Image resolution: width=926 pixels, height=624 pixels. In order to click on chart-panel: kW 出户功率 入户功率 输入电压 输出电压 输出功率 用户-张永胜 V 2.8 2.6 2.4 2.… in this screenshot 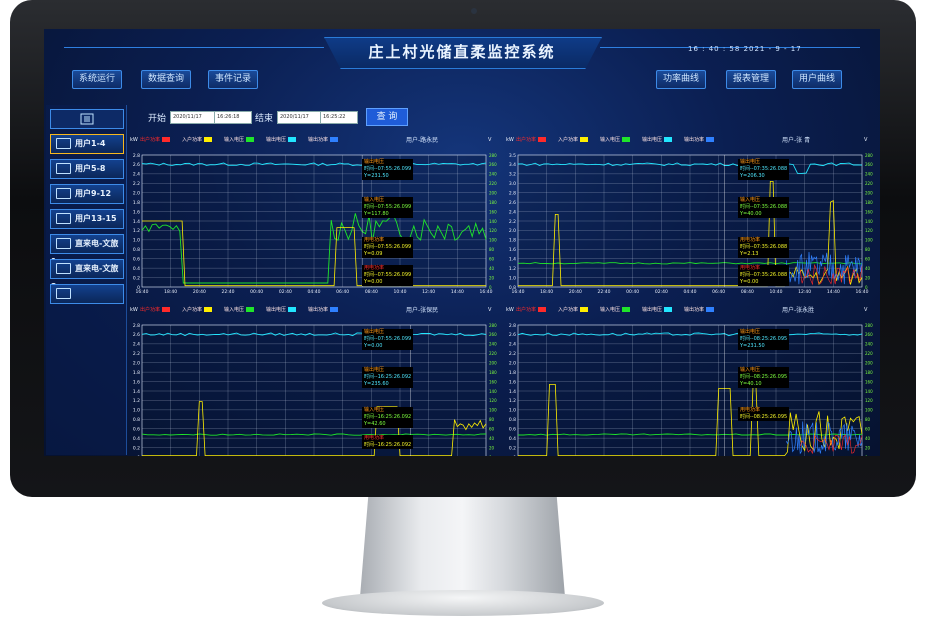, I will do `click(691, 380)`.